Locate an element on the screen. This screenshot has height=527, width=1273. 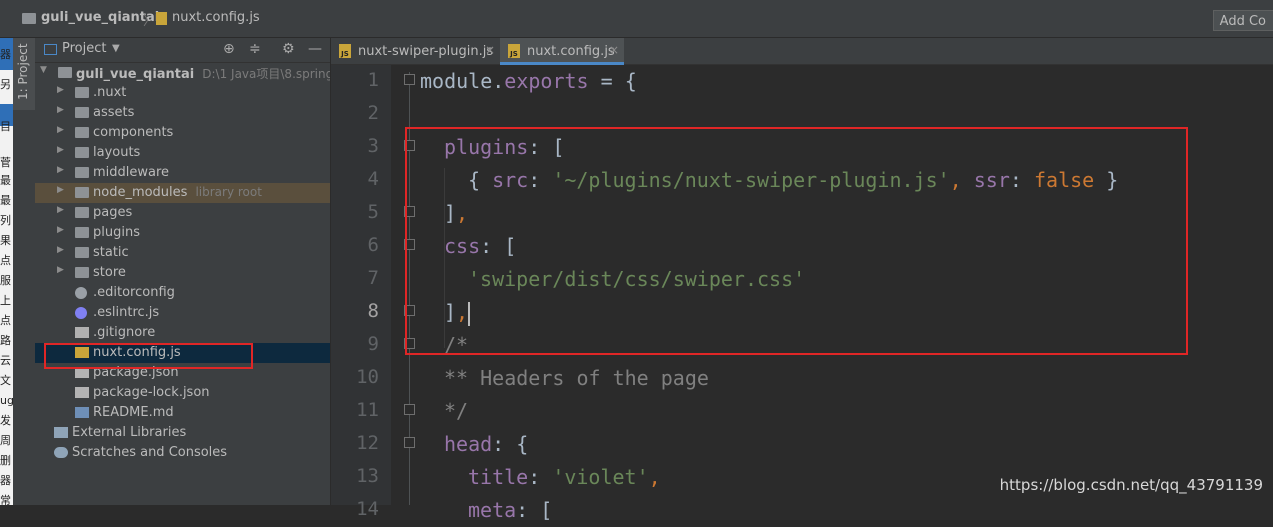
chevron-down-icon: ▼ is located at coordinates (43, 70).